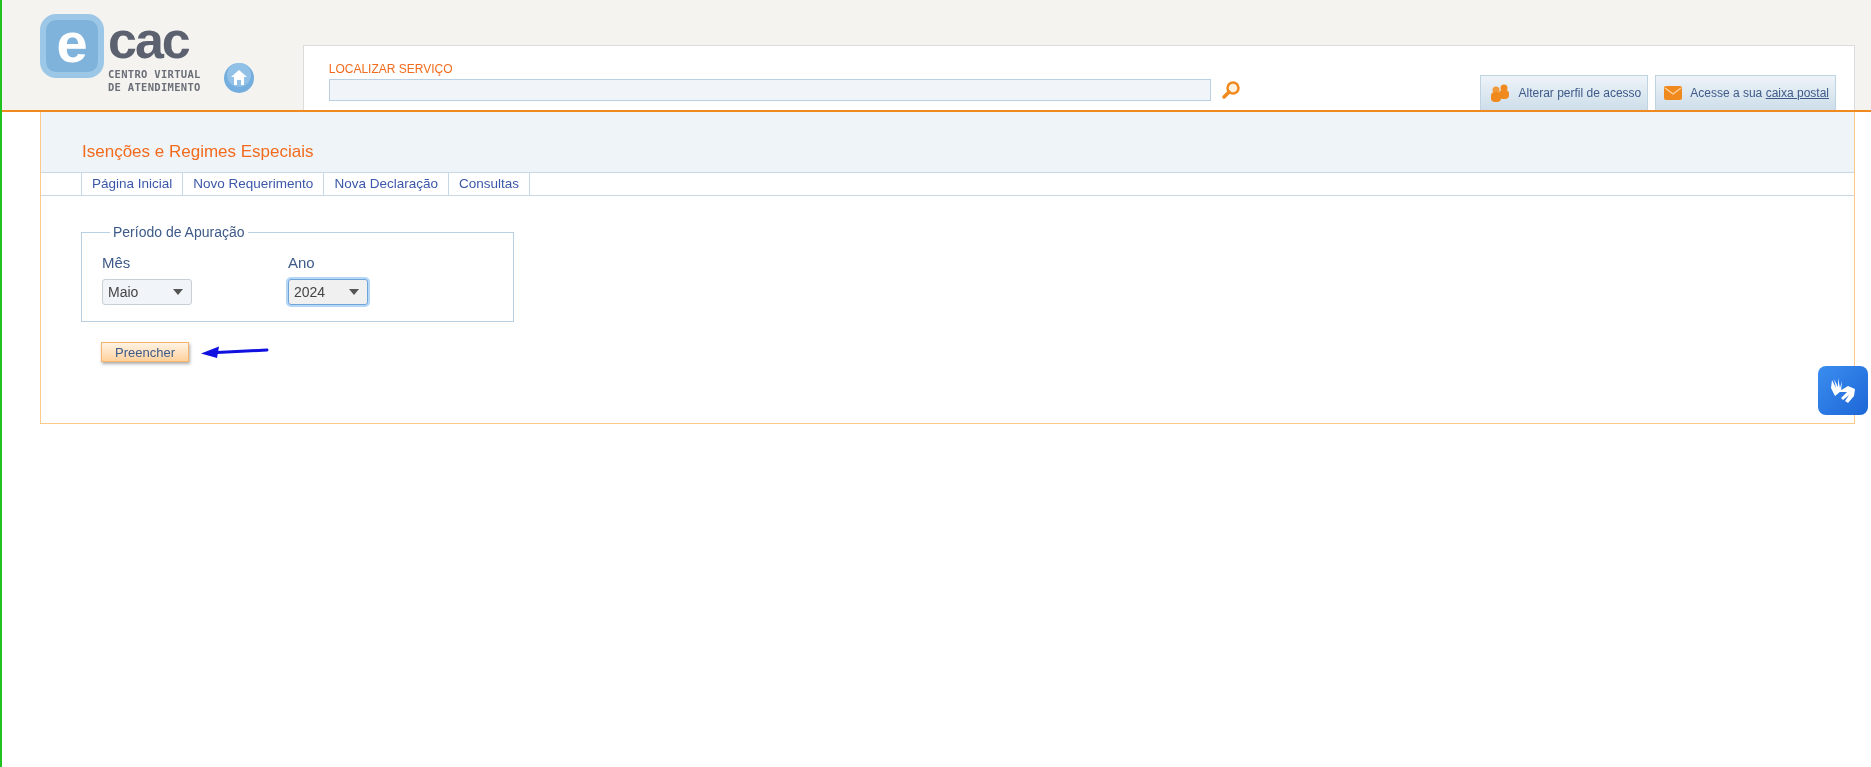 This screenshot has height=767, width=1871. I want to click on pointer-arrow, so click(234, 352).